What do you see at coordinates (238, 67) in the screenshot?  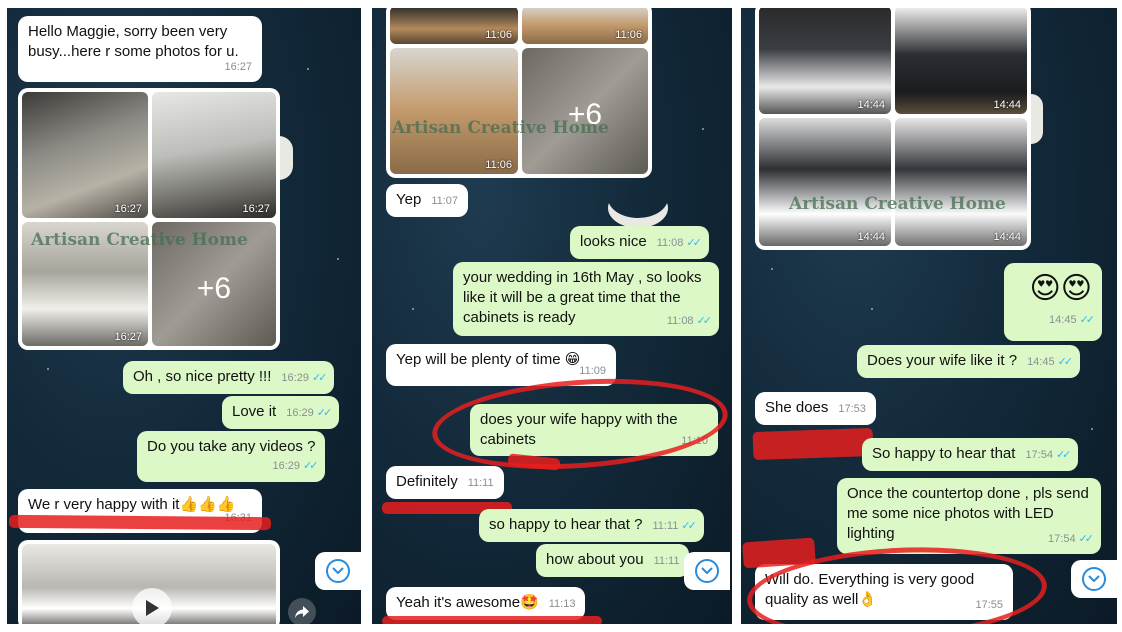 I see `message-time: 16:27` at bounding box center [238, 67].